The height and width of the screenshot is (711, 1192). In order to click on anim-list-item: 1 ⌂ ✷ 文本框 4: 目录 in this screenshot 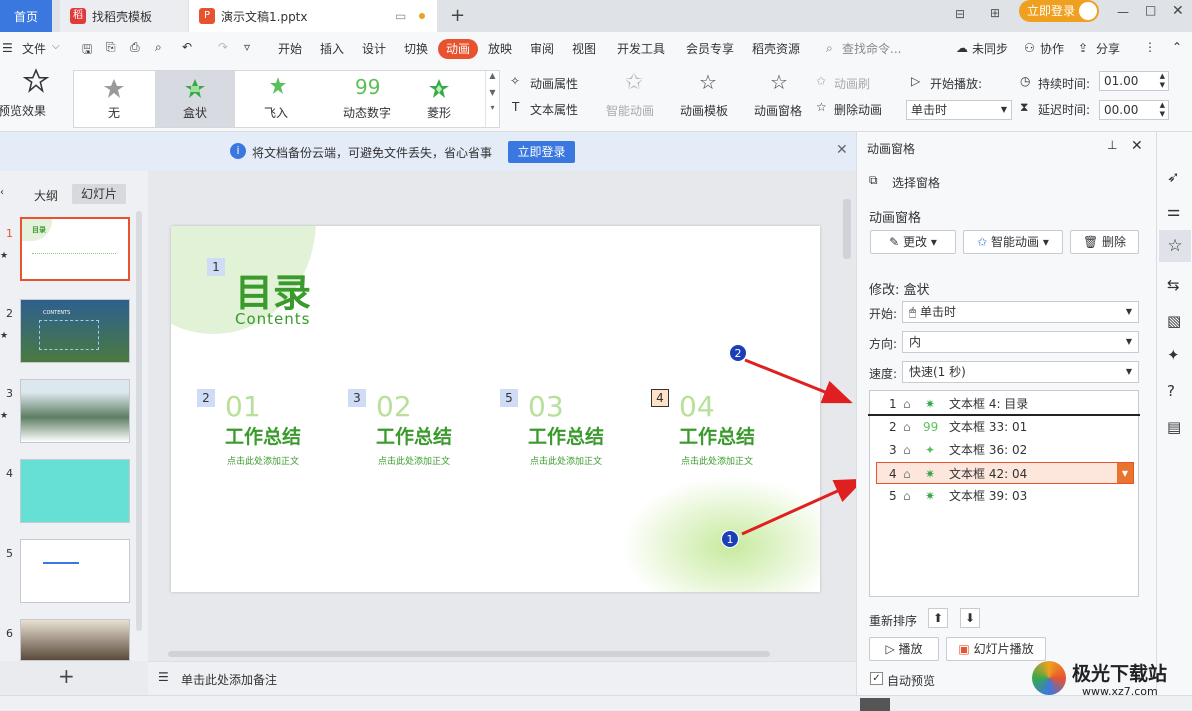, I will do `click(1004, 404)`.